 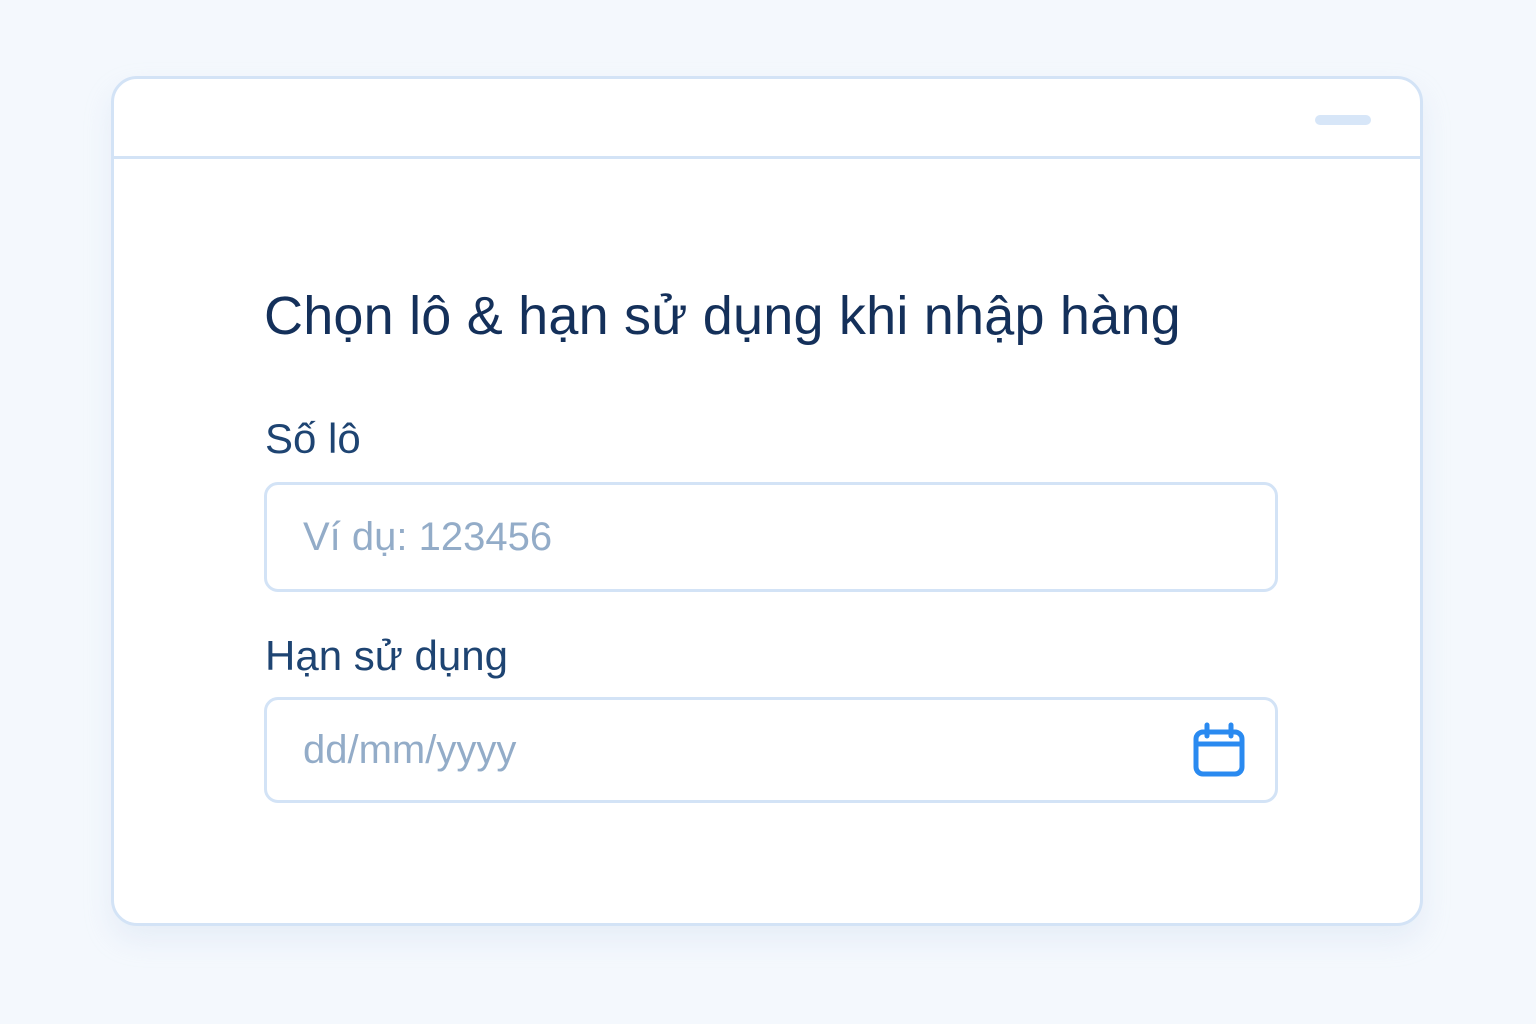 I want to click on expiry-date-input, so click(x=771, y=750).